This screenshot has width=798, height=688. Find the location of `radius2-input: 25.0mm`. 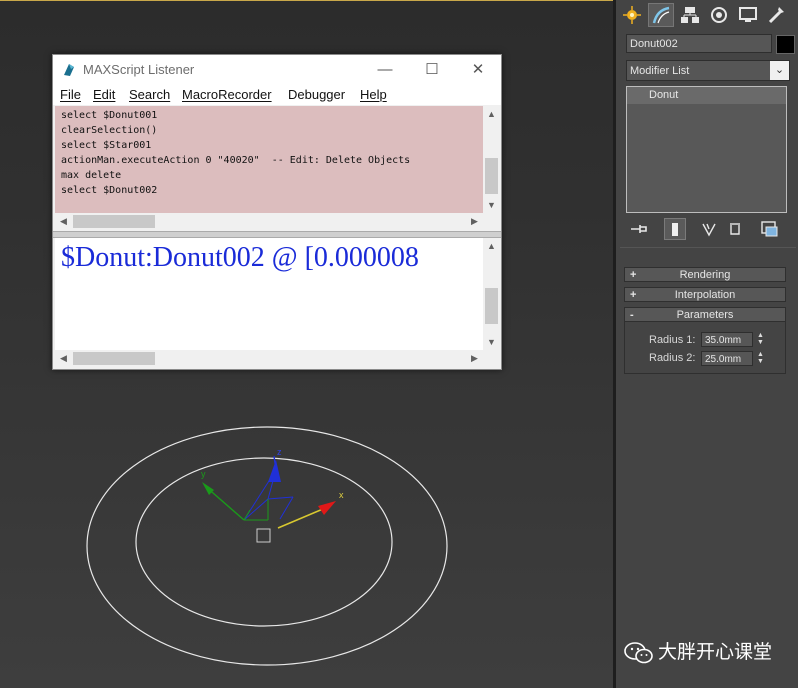

radius2-input: 25.0mm is located at coordinates (727, 358).